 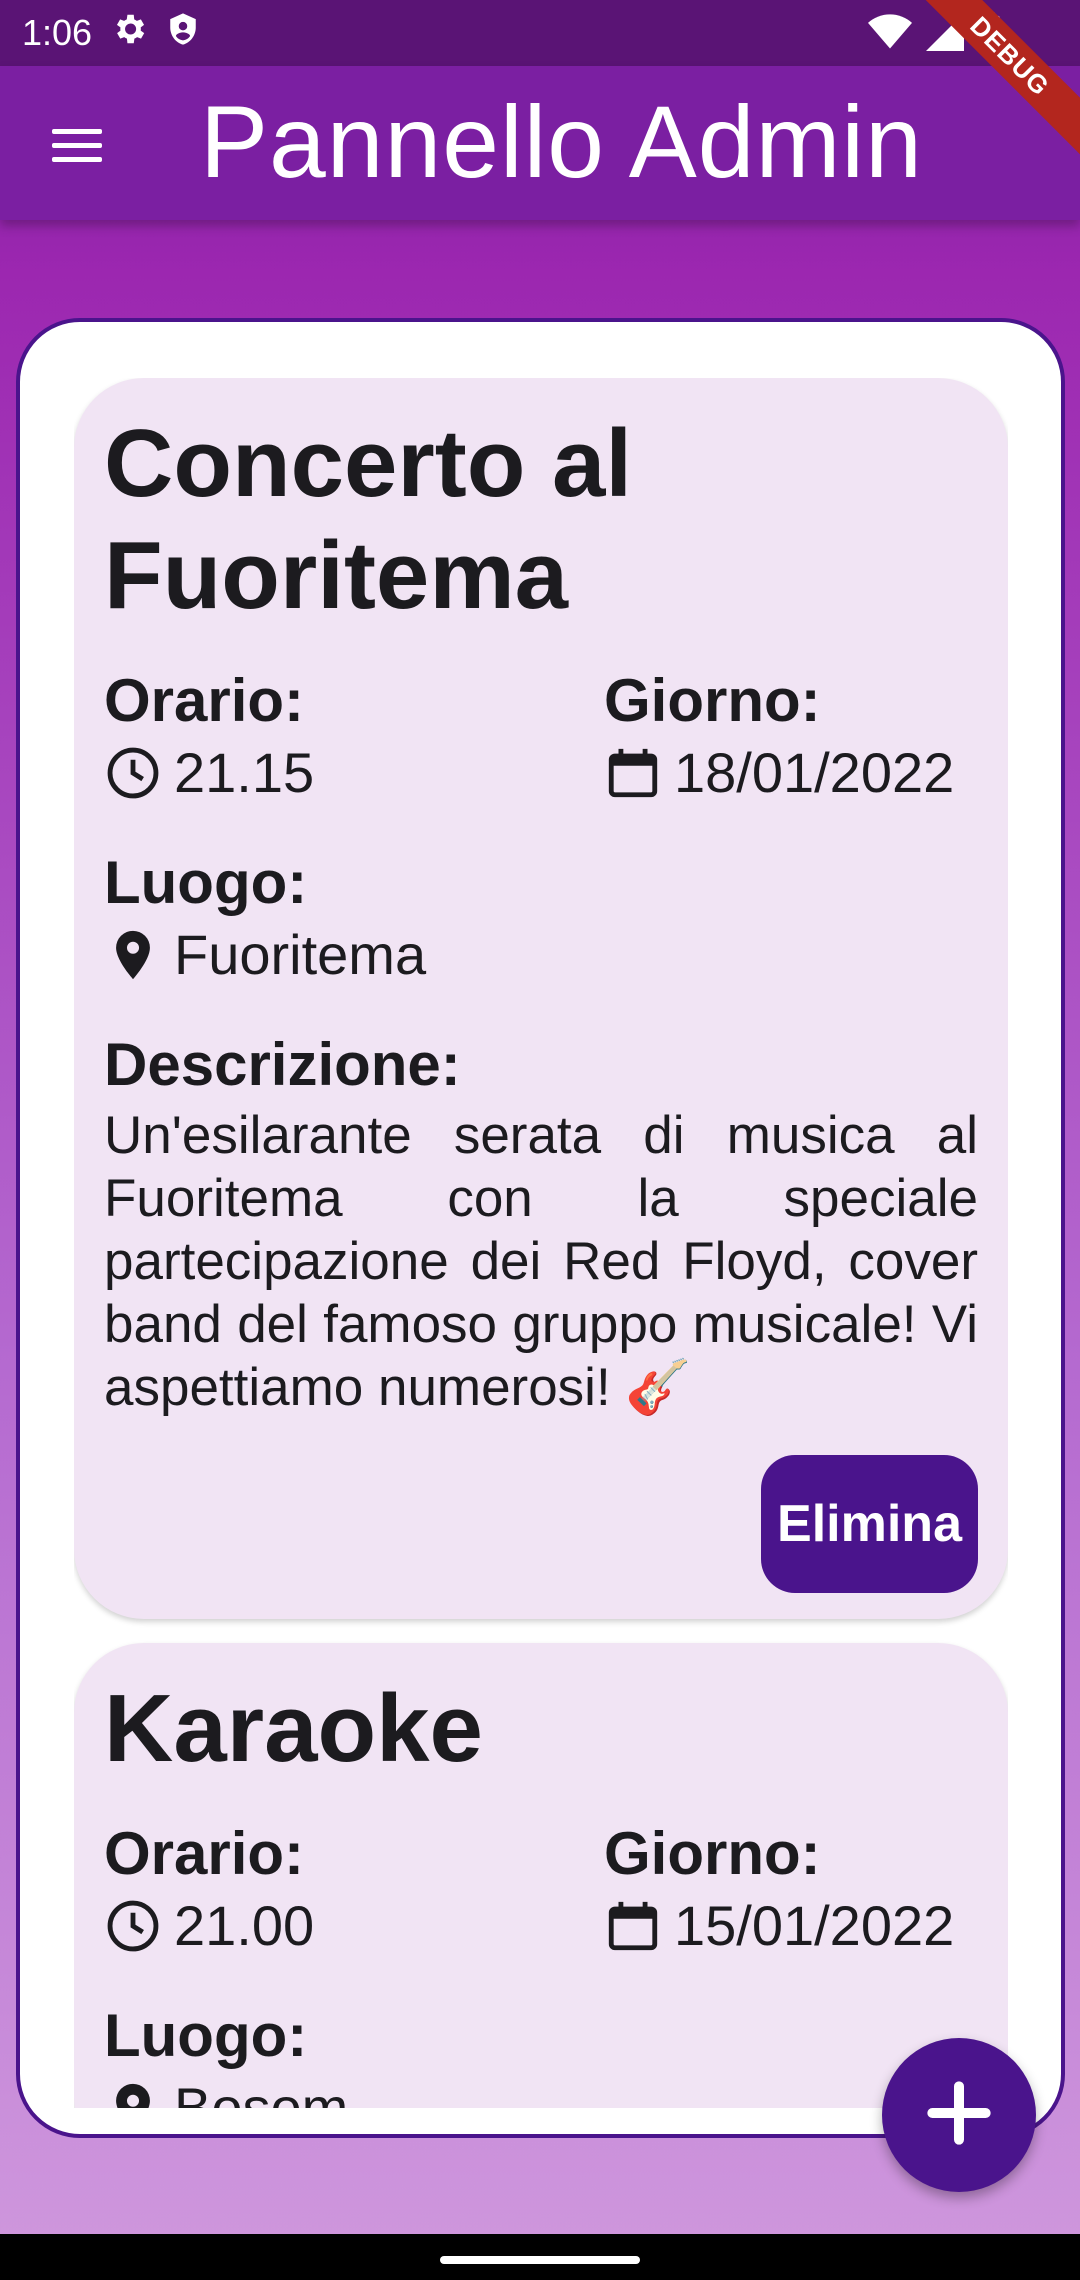 I want to click on app-bar: Pannello Admin, so click(x=540, y=143).